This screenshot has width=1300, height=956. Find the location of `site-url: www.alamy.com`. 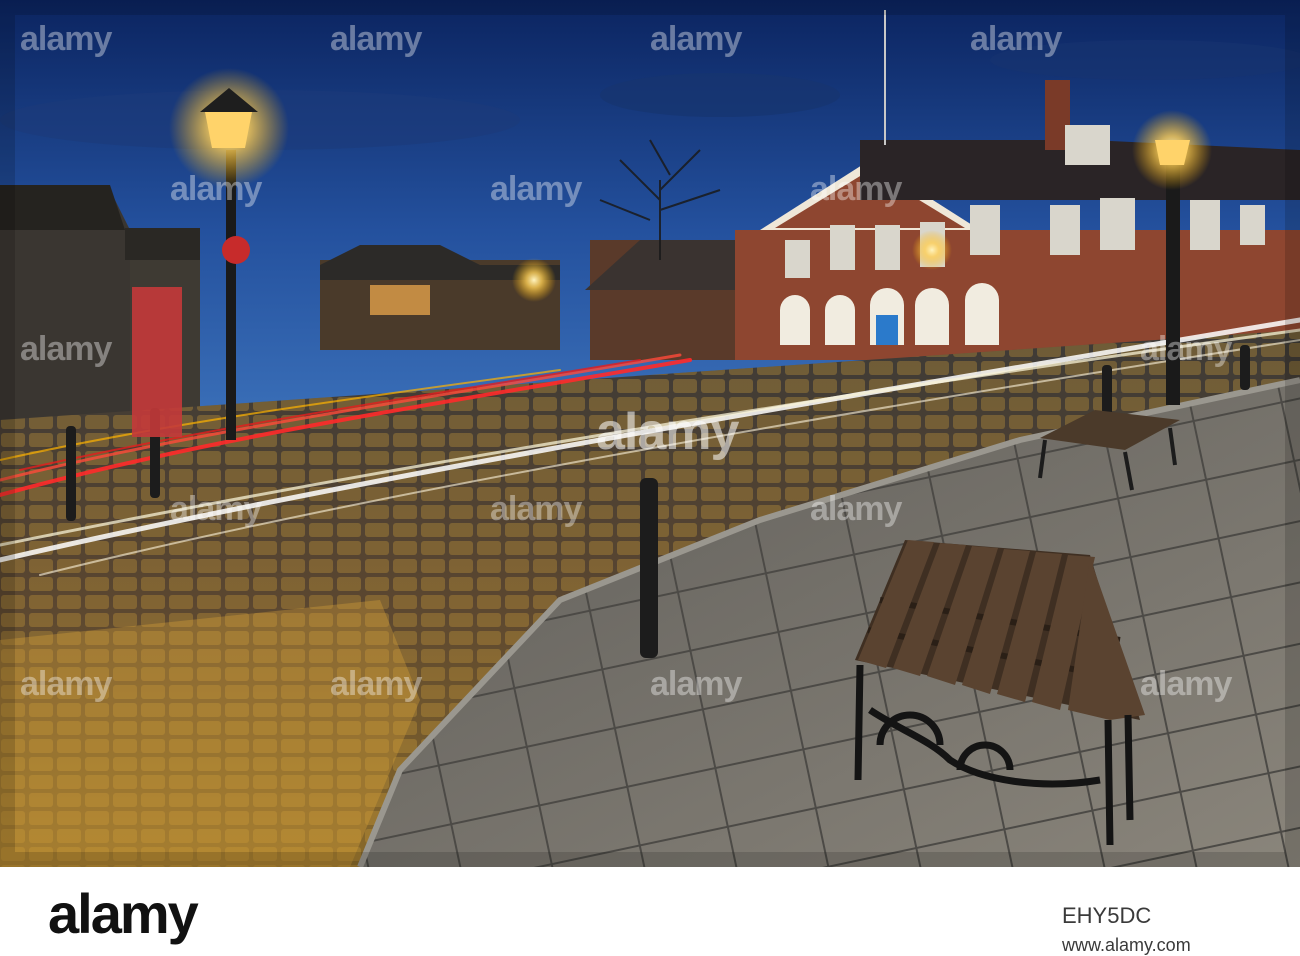

site-url: www.alamy.com is located at coordinates (1126, 945).